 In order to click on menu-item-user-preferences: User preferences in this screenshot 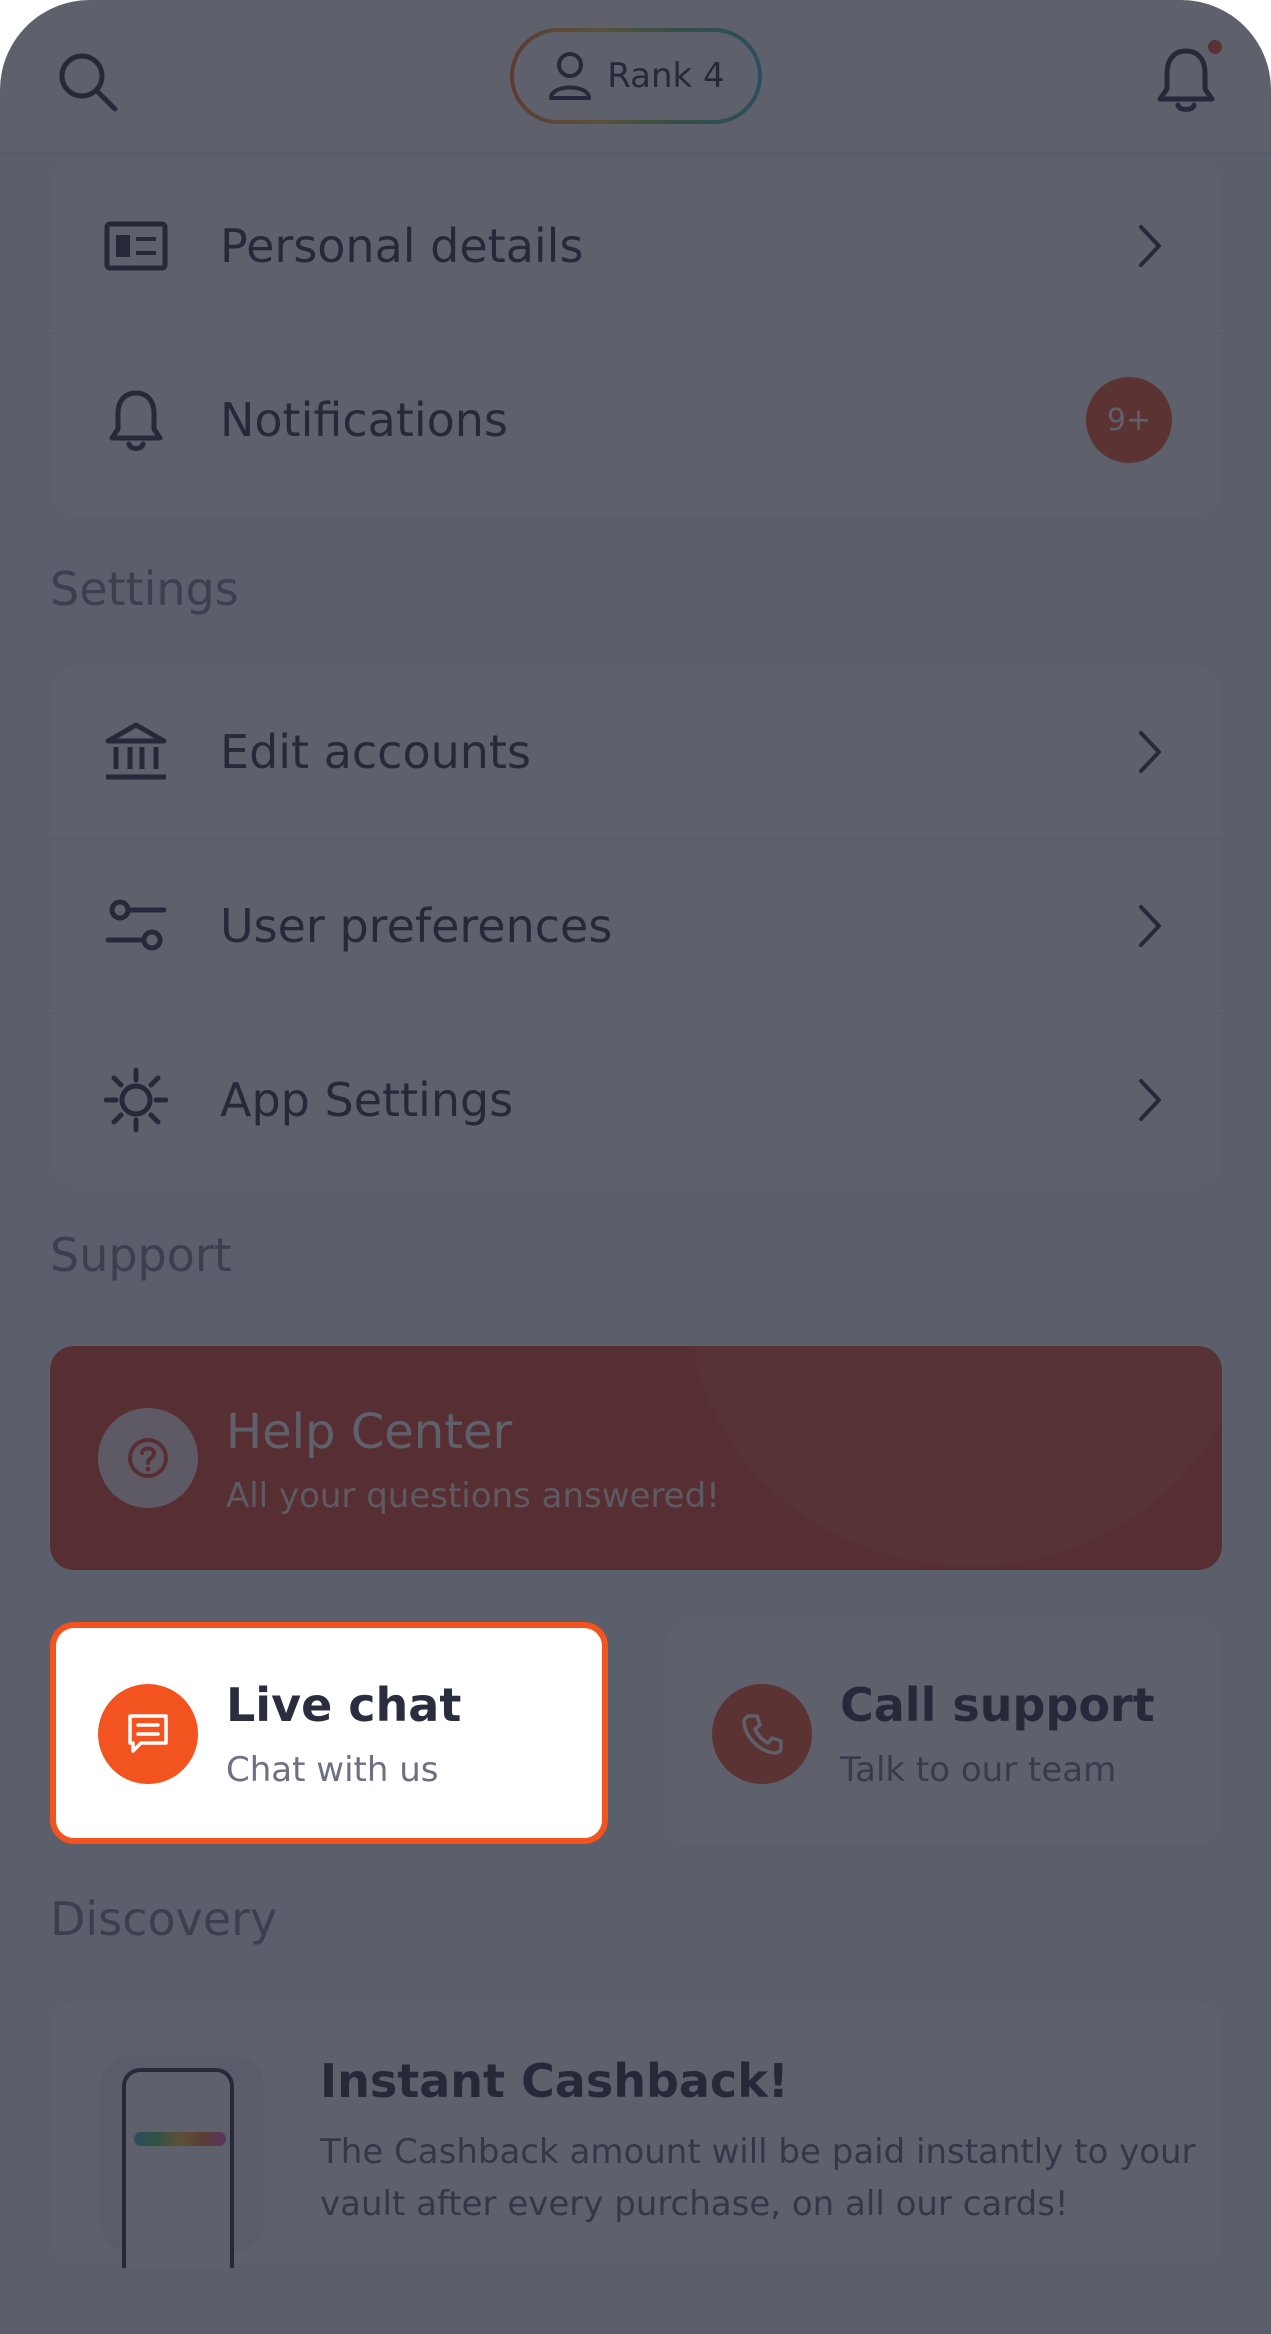, I will do `click(636, 926)`.